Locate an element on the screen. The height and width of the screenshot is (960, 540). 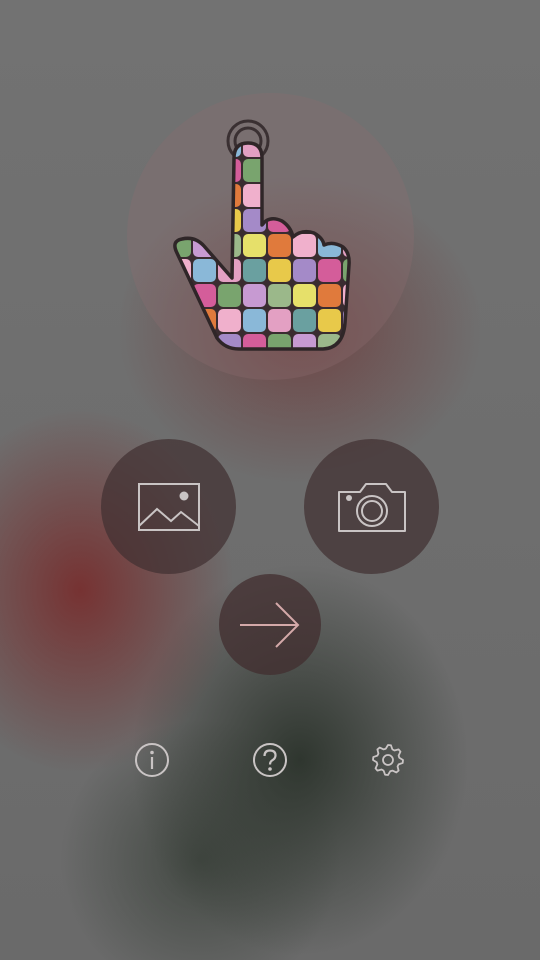
help-button is located at coordinates (270, 760).